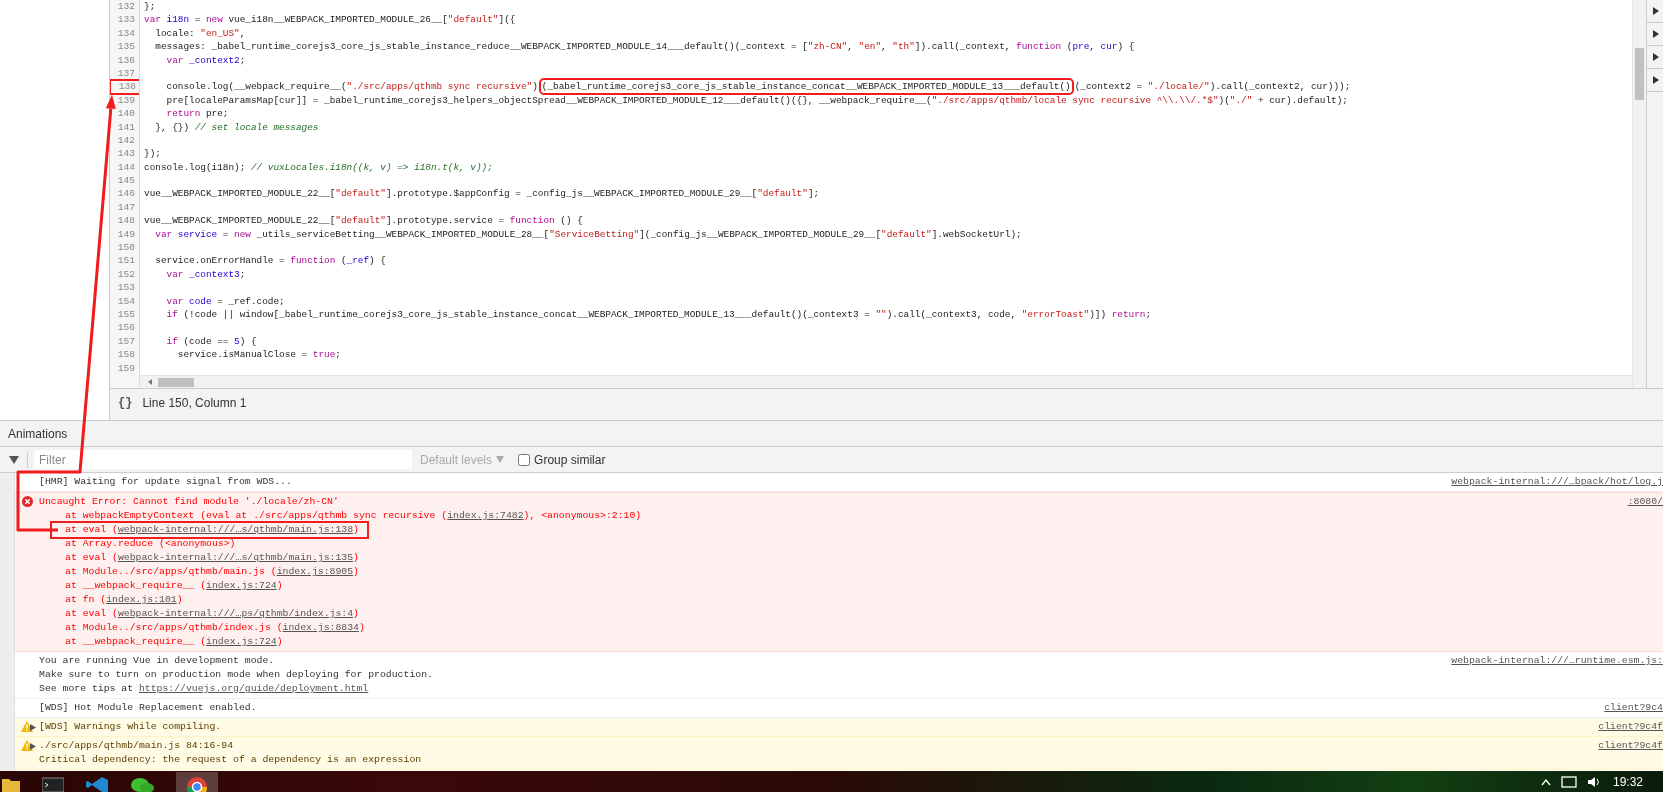 Image resolution: width=1663 pixels, height=792 pixels. What do you see at coordinates (126, 288) in the screenshot?
I see `line-number: 153` at bounding box center [126, 288].